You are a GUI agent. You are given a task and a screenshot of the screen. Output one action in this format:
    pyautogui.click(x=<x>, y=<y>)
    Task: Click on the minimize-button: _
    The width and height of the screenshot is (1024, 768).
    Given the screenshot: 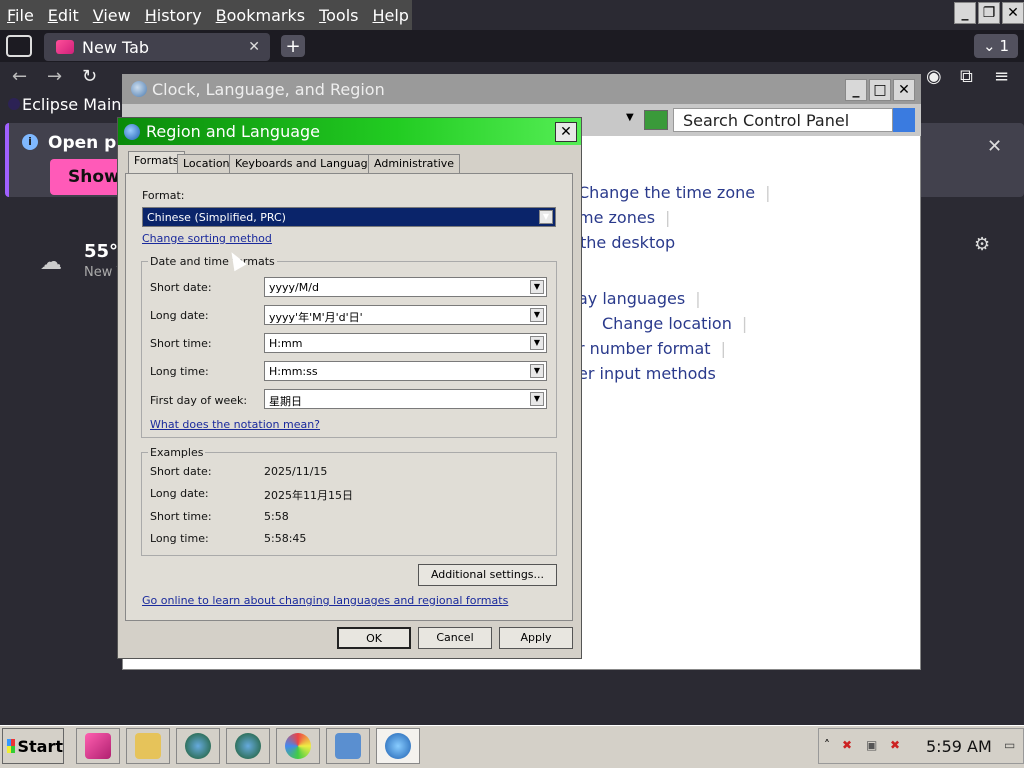 What is the action you would take?
    pyautogui.click(x=965, y=13)
    